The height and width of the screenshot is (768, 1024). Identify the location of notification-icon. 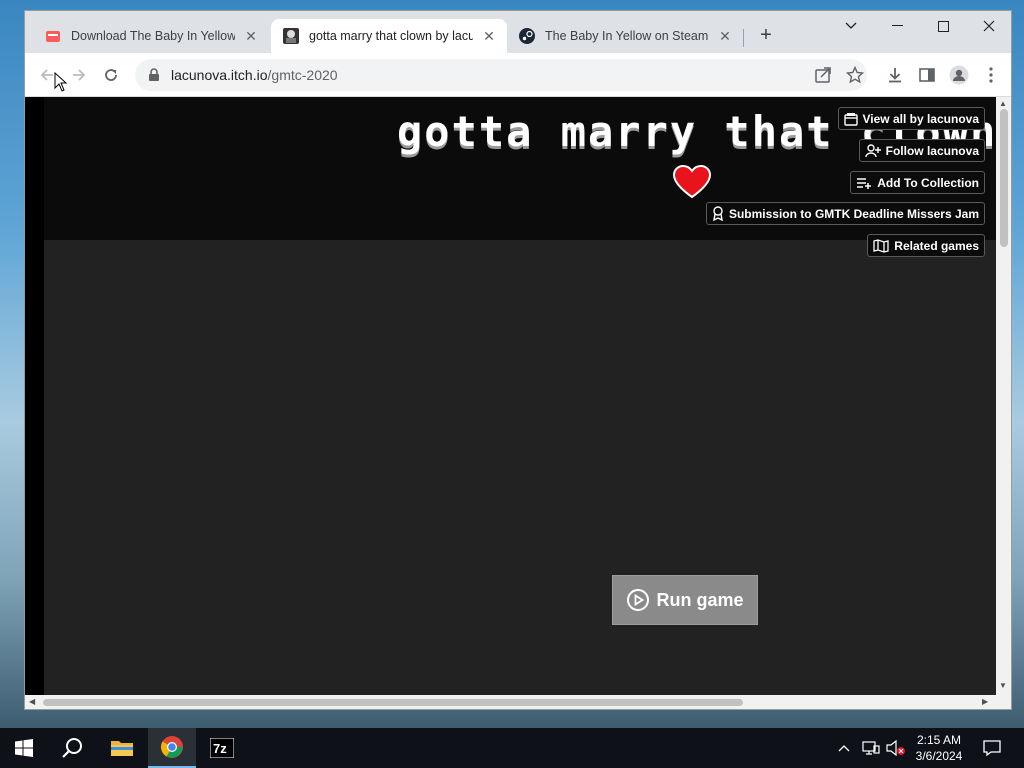
(992, 748).